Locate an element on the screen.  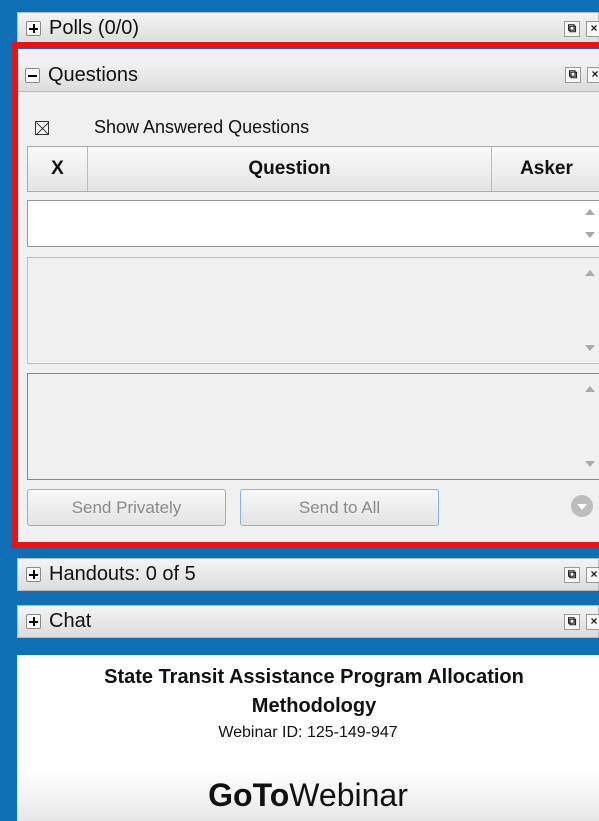
column-header-asker: Asker is located at coordinates (545, 169).